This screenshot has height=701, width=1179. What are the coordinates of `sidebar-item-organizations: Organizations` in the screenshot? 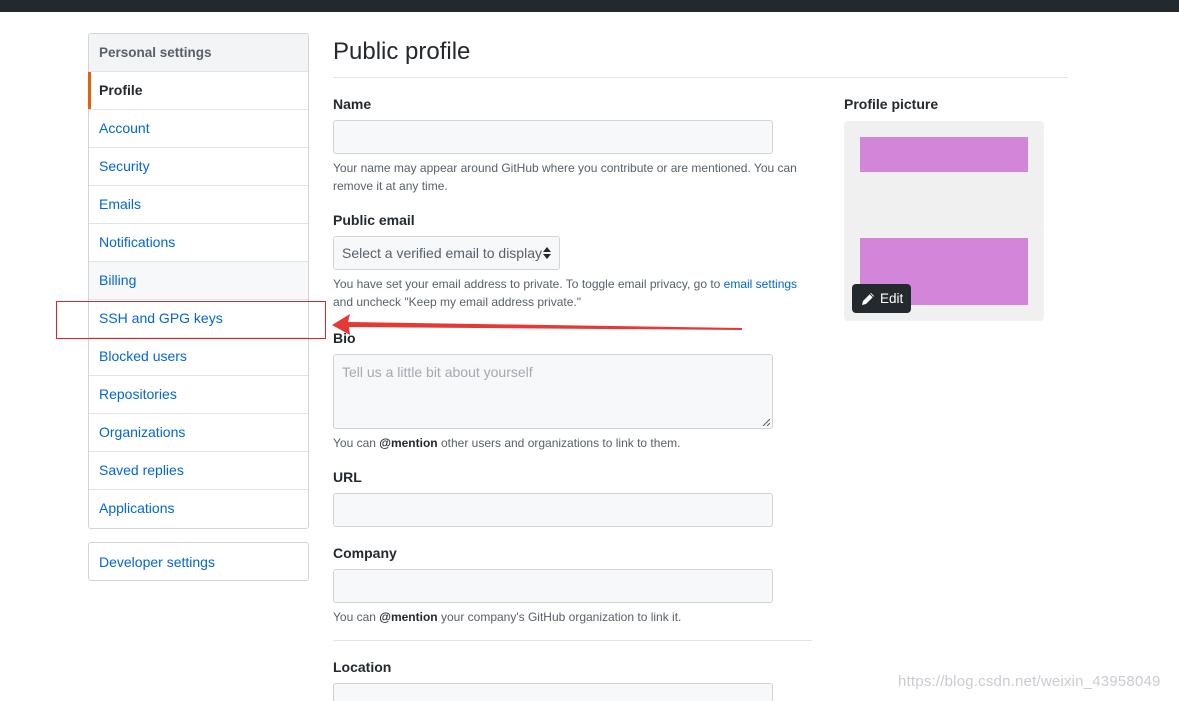 It's located at (198, 433).